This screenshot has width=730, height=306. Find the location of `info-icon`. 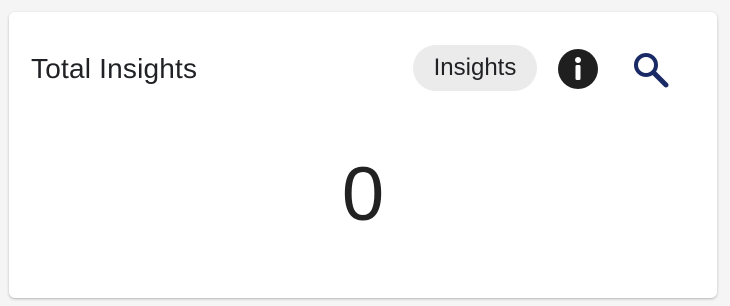

info-icon is located at coordinates (578, 69).